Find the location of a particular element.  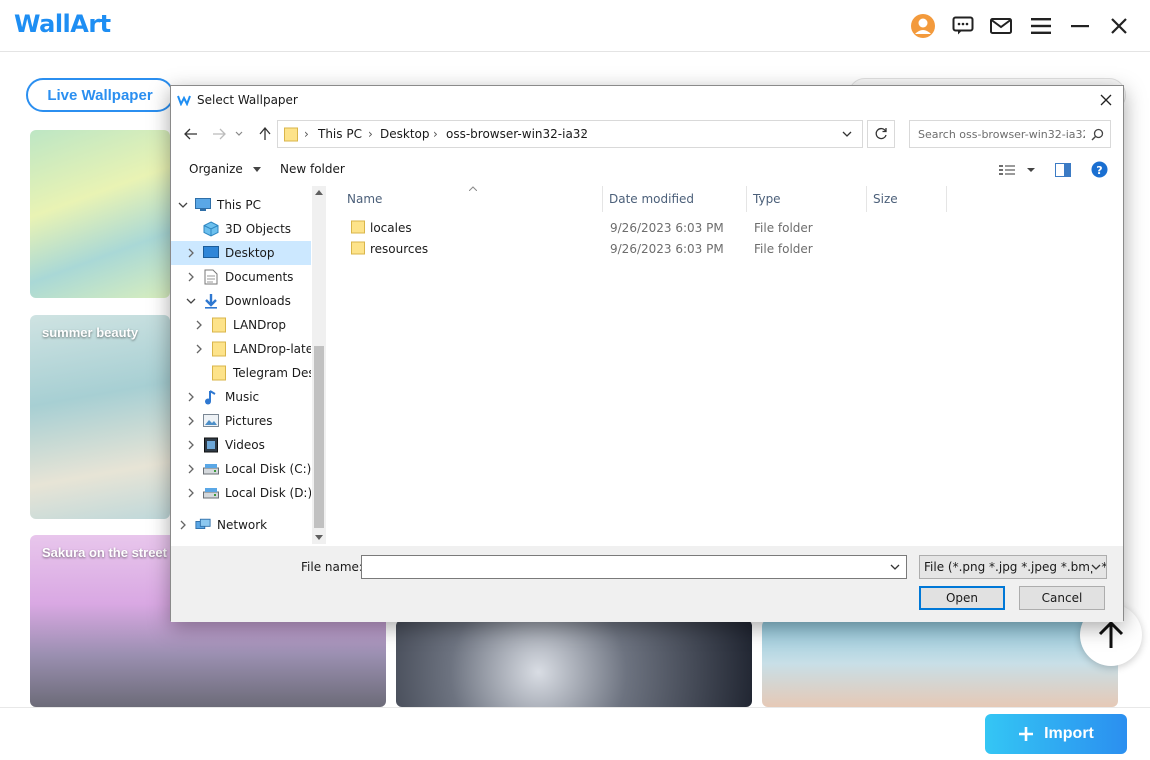

scroll-down-arrow-icon is located at coordinates (319, 537).